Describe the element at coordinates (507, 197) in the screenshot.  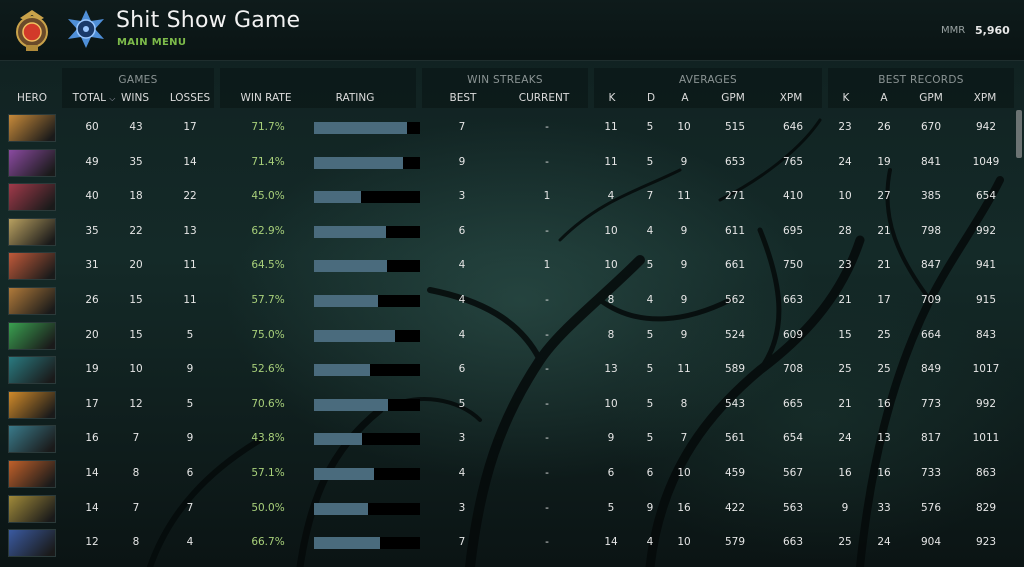
I see `table-row: 40 18 22 45.0% 3 1 4 7 11 271 410 10 27 385 654` at that location.